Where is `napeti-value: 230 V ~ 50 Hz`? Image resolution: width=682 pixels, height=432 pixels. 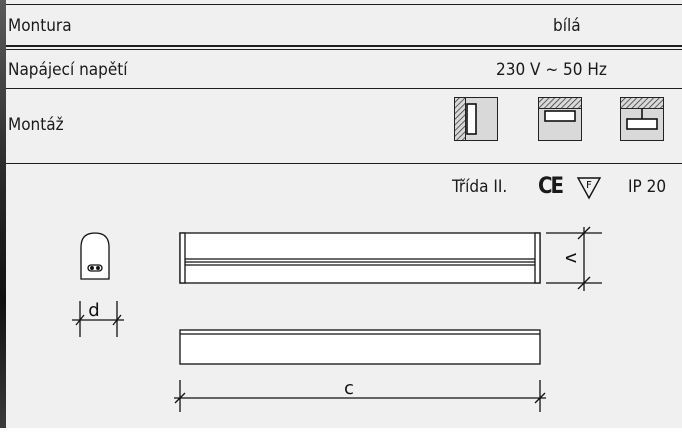
napeti-value: 230 V ~ 50 Hz is located at coordinates (551, 70).